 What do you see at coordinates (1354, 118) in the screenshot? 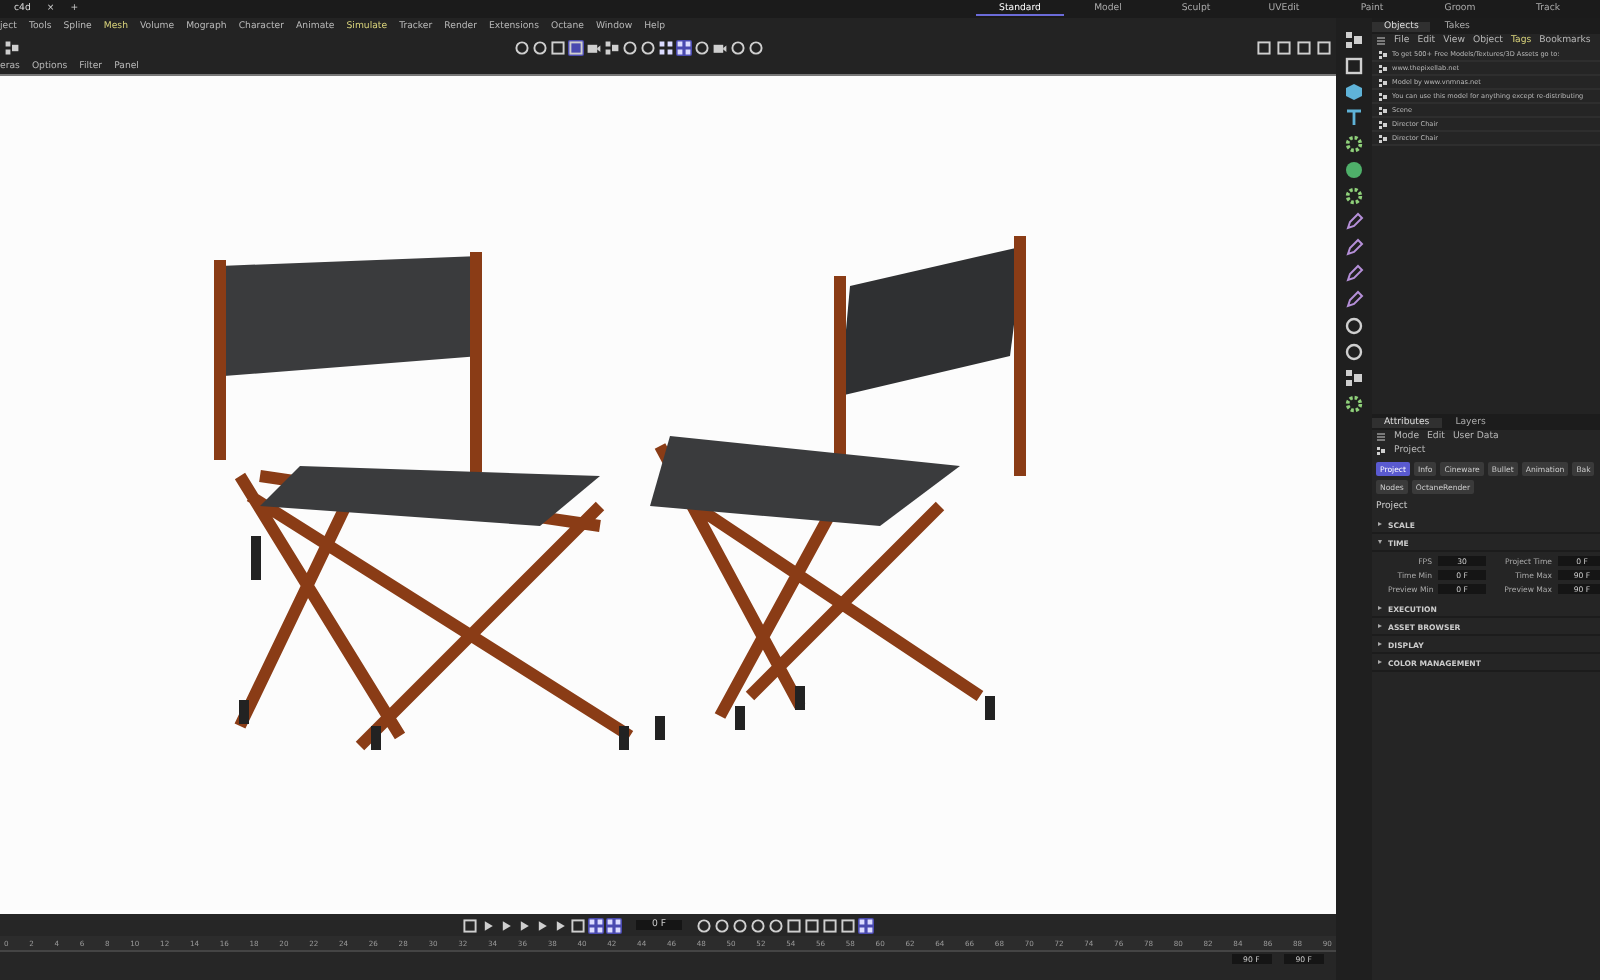
I see `tee-icon` at bounding box center [1354, 118].